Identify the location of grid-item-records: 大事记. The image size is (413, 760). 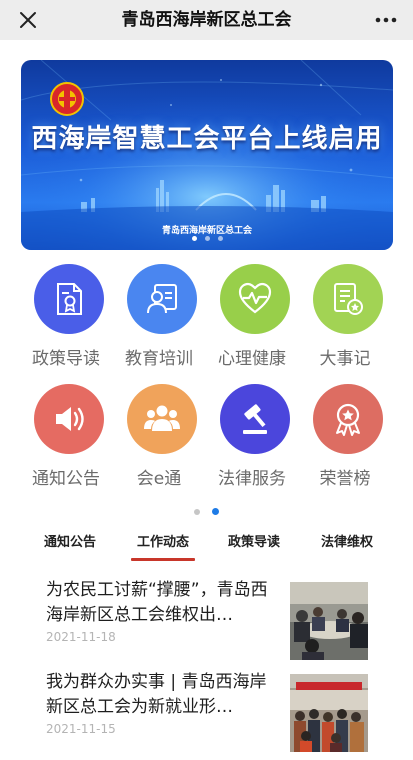
(347, 318).